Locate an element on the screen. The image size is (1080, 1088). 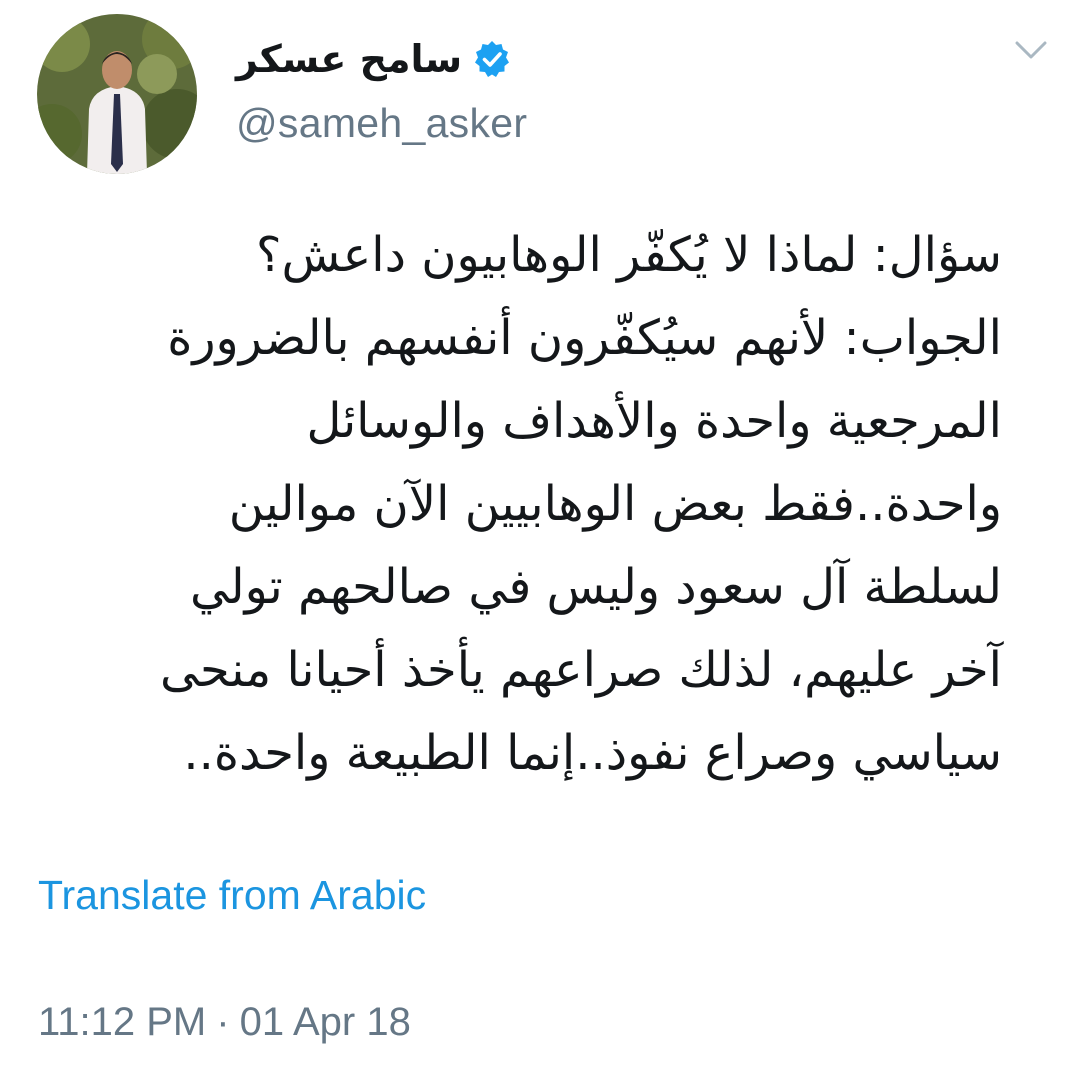
tweet-text-line: المرجعية واحدة والأهداف والوسائل is located at coordinates (654, 421).